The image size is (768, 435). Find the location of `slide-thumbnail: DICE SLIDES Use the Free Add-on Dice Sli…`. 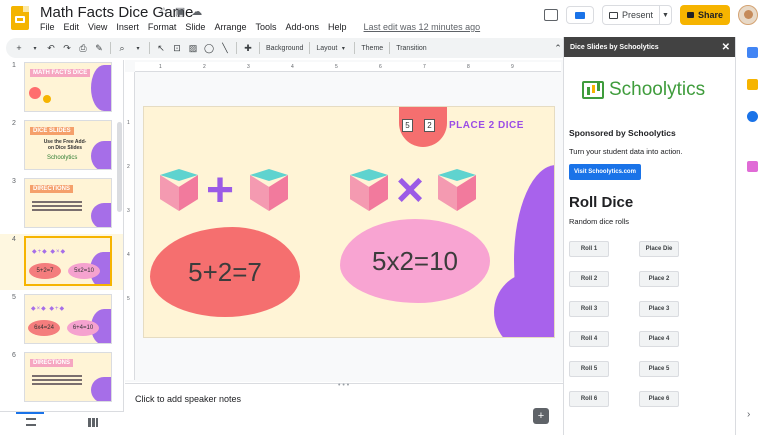

slide-thumbnail: DICE SLIDES Use the Free Add-on Dice Sli… is located at coordinates (68, 145).